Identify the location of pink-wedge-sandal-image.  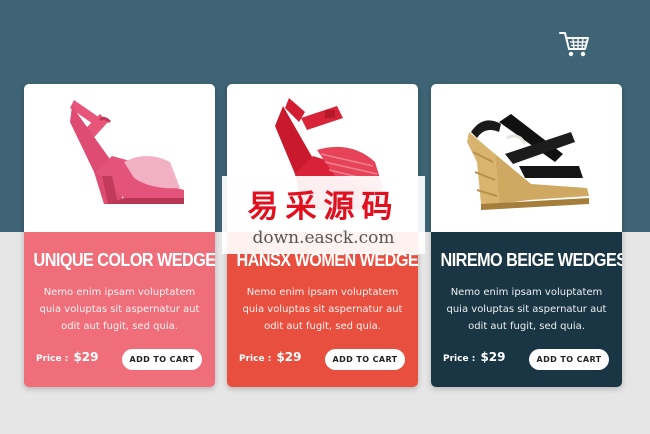
(127, 152).